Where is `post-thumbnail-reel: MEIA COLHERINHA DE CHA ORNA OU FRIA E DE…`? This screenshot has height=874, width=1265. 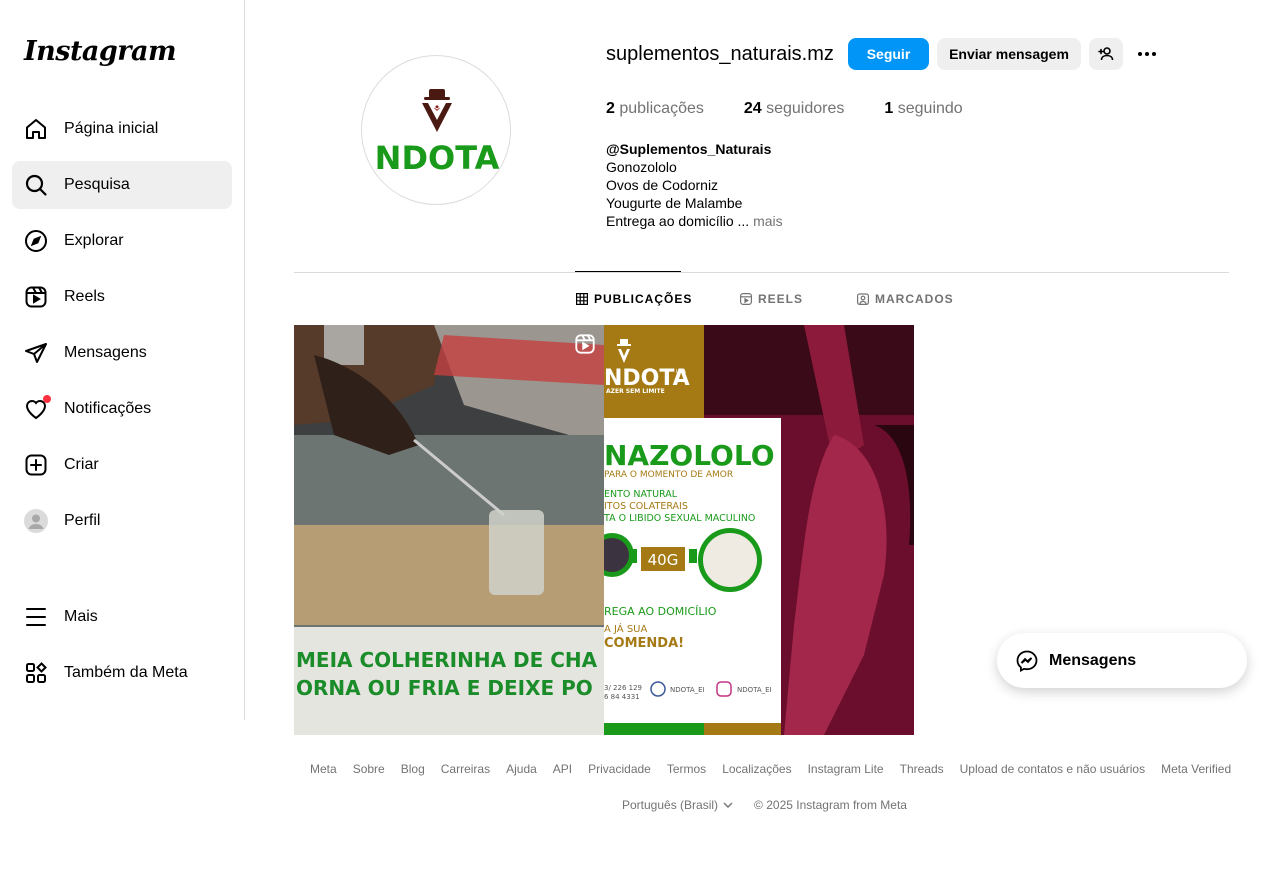 post-thumbnail-reel: MEIA COLHERINHA DE CHA ORNA OU FRIA E DE… is located at coordinates (449, 530).